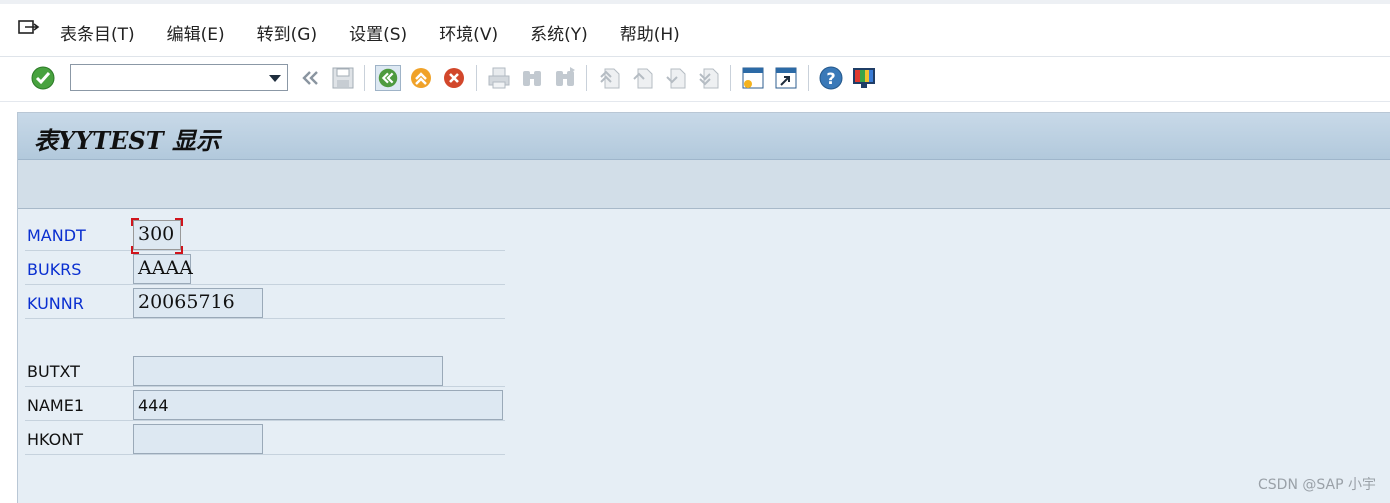  I want to click on field-row-hkont: HKONT, so click(265, 438).